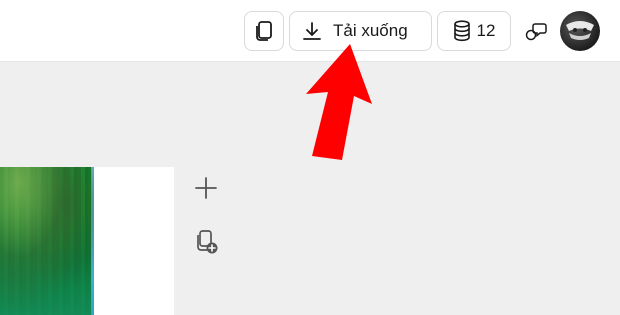 Image resolution: width=620 pixels, height=315 pixels. I want to click on plus-icon, so click(206, 188).